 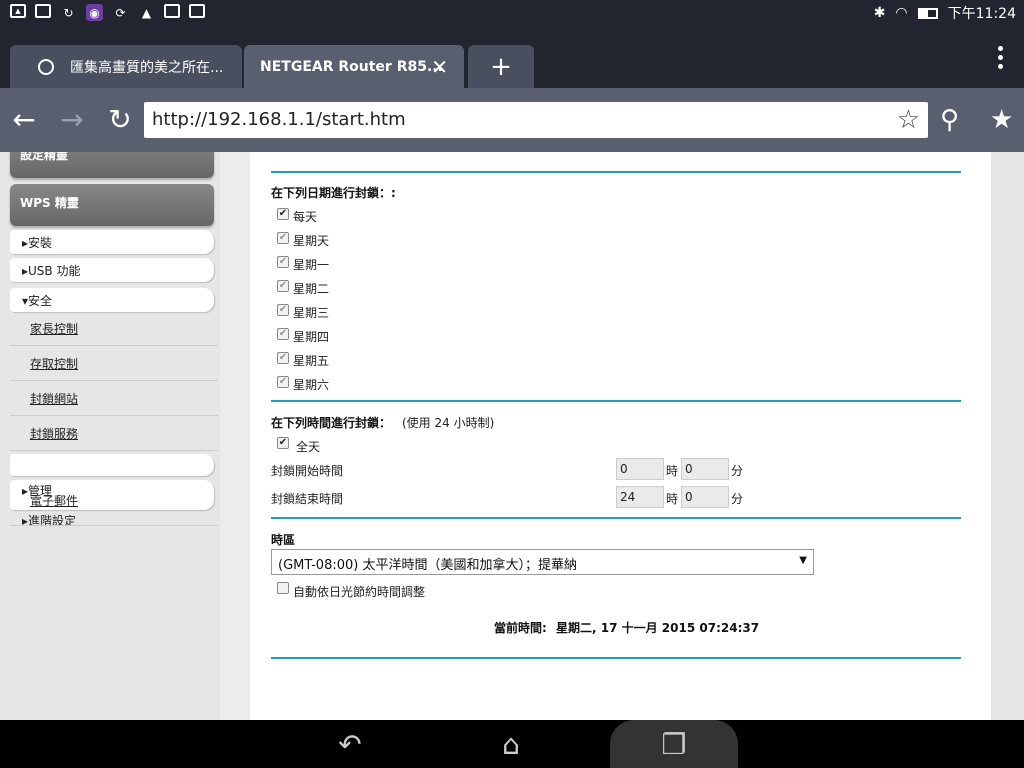 What do you see at coordinates (311, 313) in the screenshot?
I see `day-label: 星期三` at bounding box center [311, 313].